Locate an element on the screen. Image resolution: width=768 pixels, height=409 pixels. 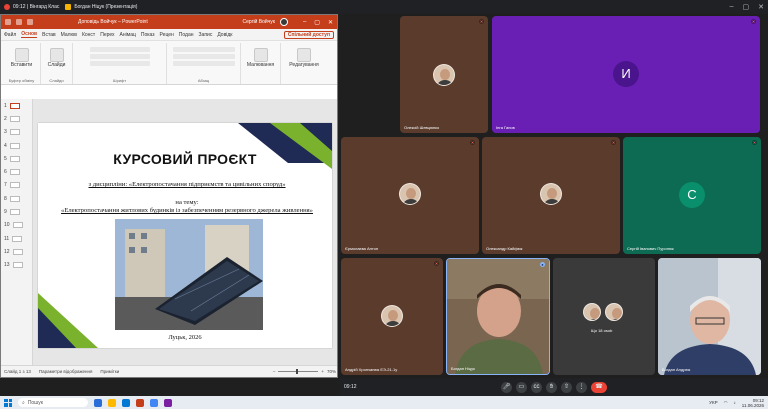
participant-tile: С ✕ Сергій Іванович Пуронюк is located at coordinates (692, 195).